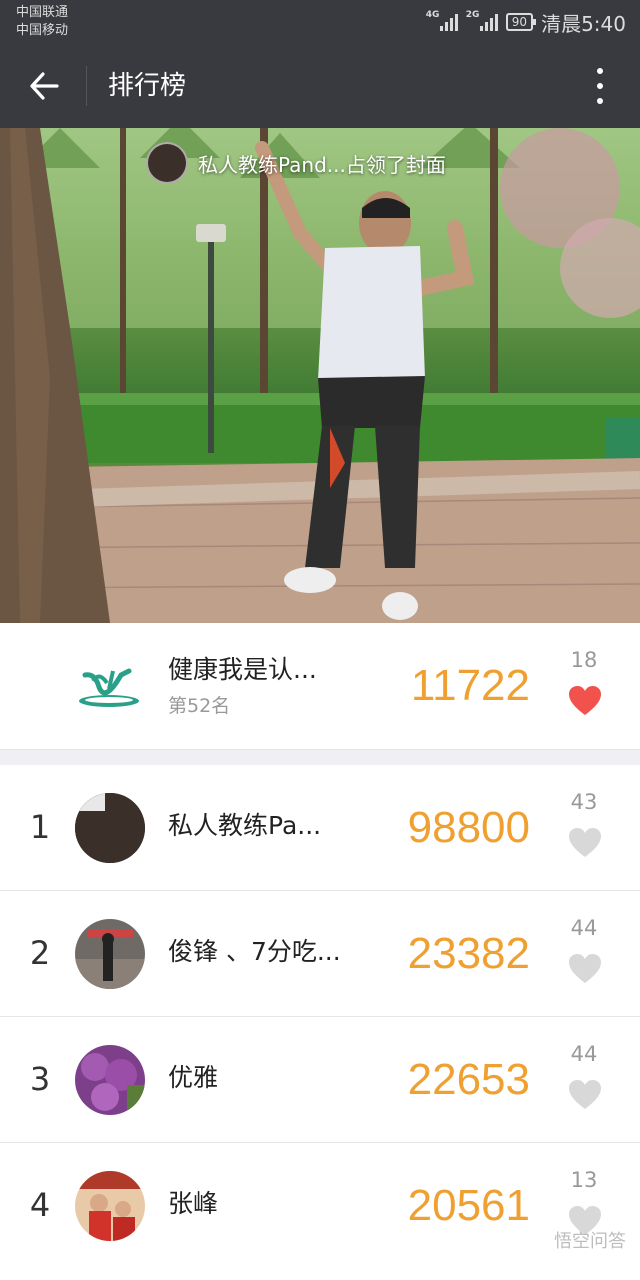 The image size is (640, 1280). I want to click on network-type-2: 2G, so click(472, 15).